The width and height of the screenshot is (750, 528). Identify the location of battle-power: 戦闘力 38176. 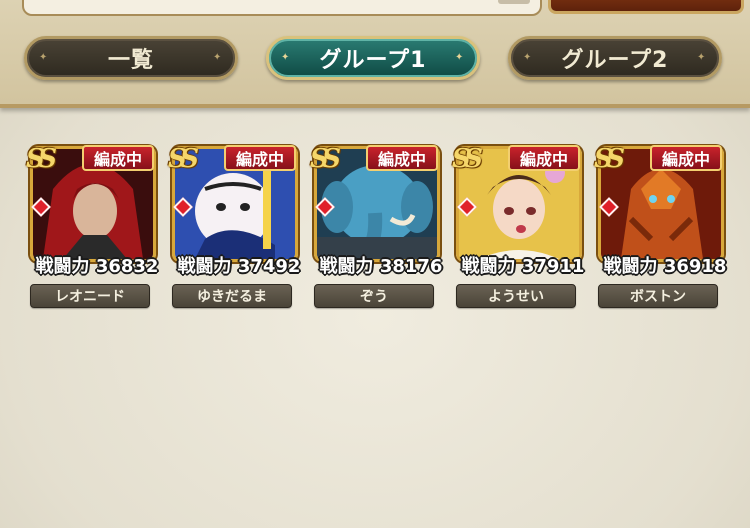
(381, 266).